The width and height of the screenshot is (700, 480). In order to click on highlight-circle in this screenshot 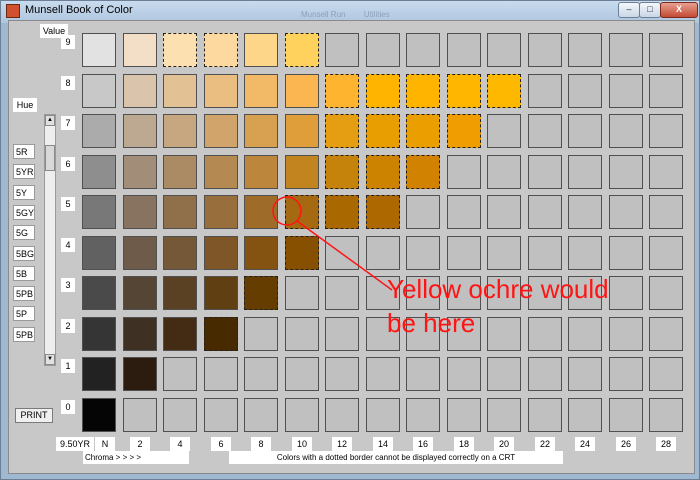, I will do `click(287, 211)`.